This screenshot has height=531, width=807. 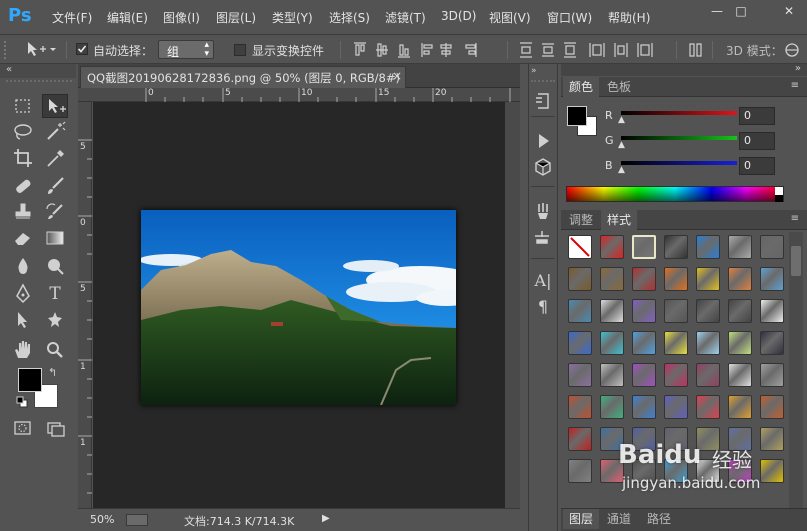 I want to click on show-transform-checkbox, so click(x=240, y=50).